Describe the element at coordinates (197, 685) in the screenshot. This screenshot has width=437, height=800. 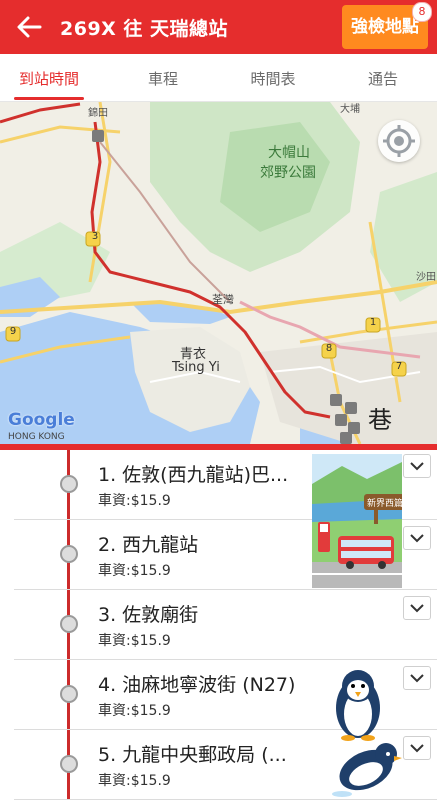
I see `stop-name: 4. 油麻地寧波街 (N27)` at that location.